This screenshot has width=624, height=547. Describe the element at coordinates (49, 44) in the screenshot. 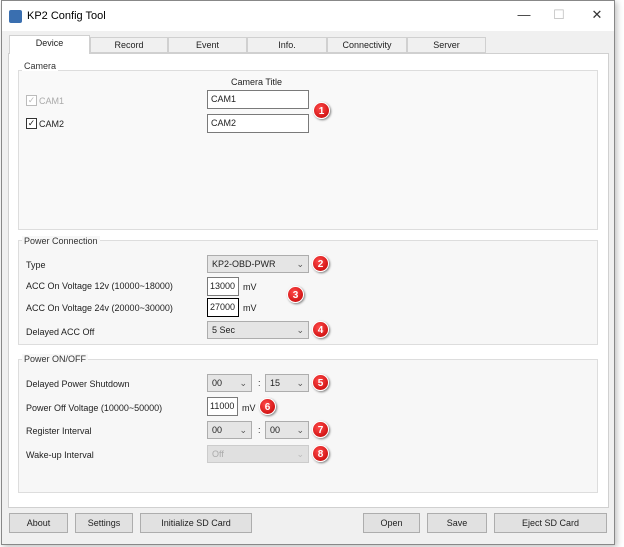

I see `tab-device: Device` at that location.